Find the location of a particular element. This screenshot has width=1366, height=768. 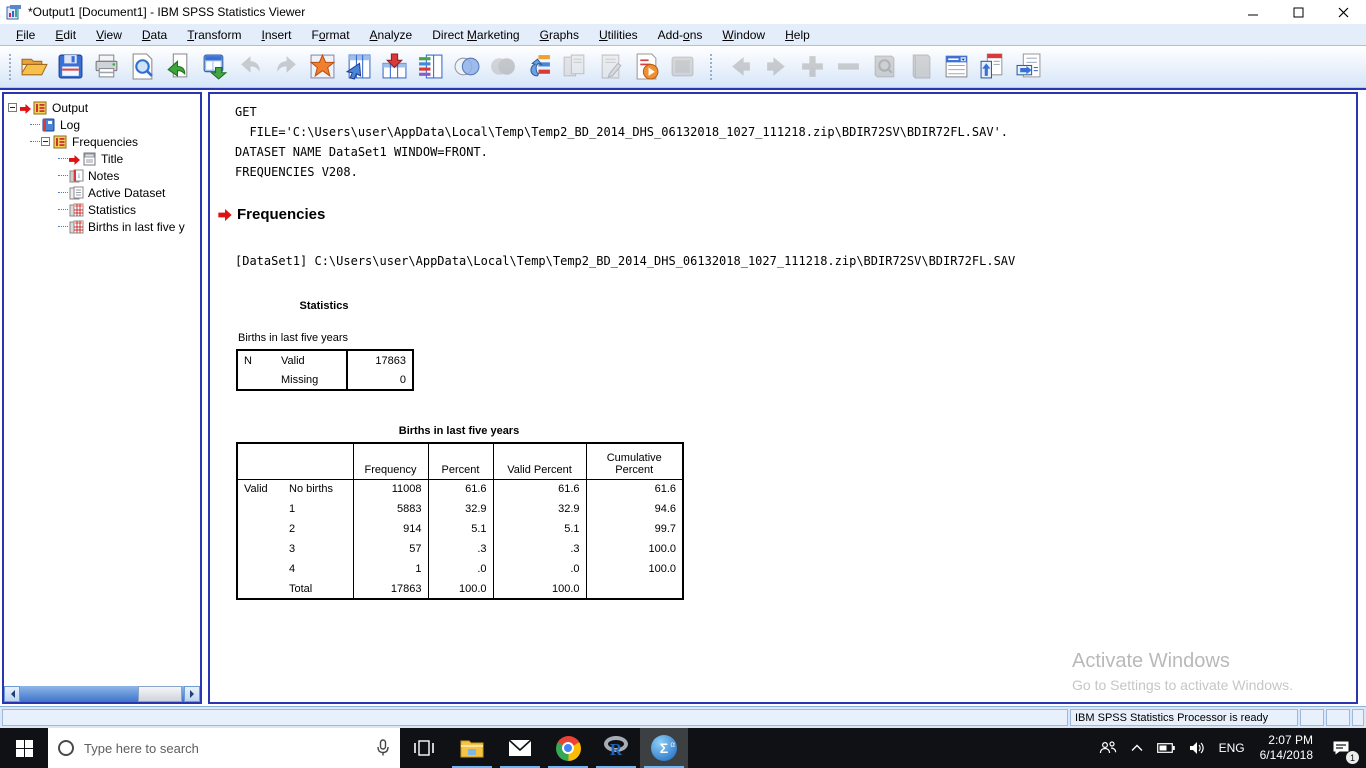

scroll-thumb is located at coordinates (160, 694).